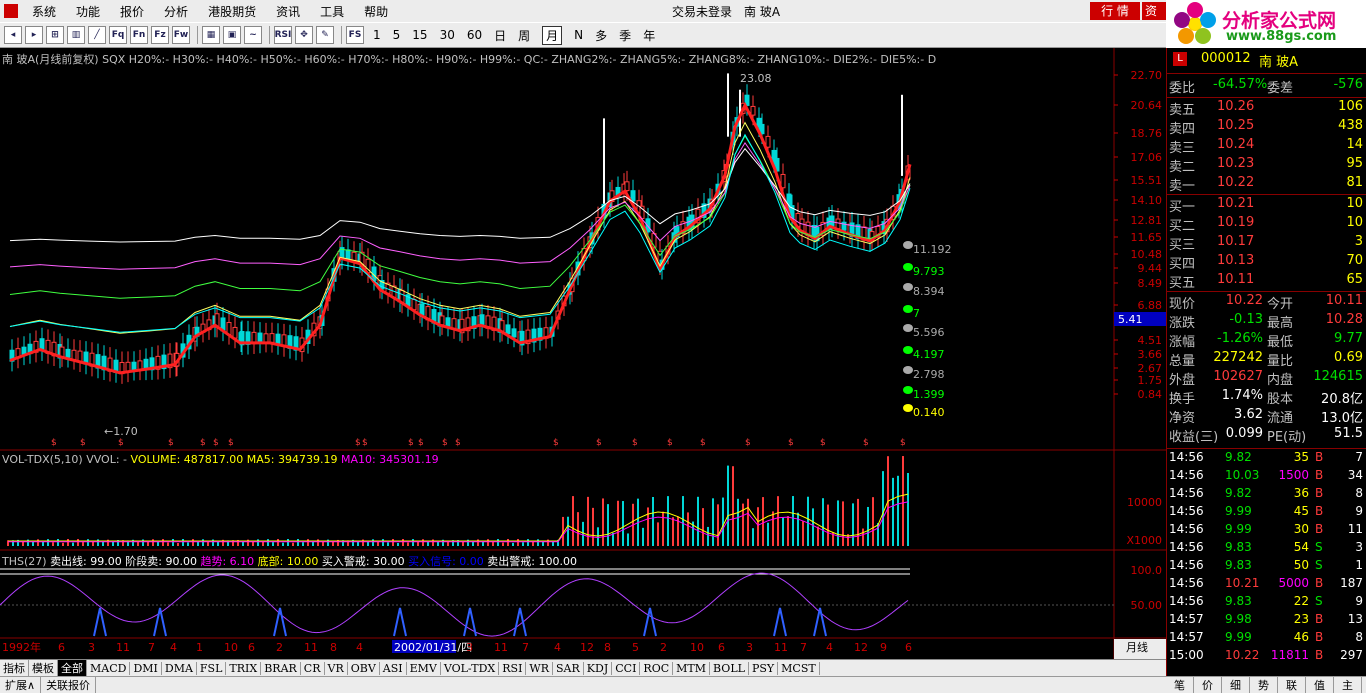  What do you see at coordinates (397, 35) in the screenshot?
I see `period-button: 5` at bounding box center [397, 35].